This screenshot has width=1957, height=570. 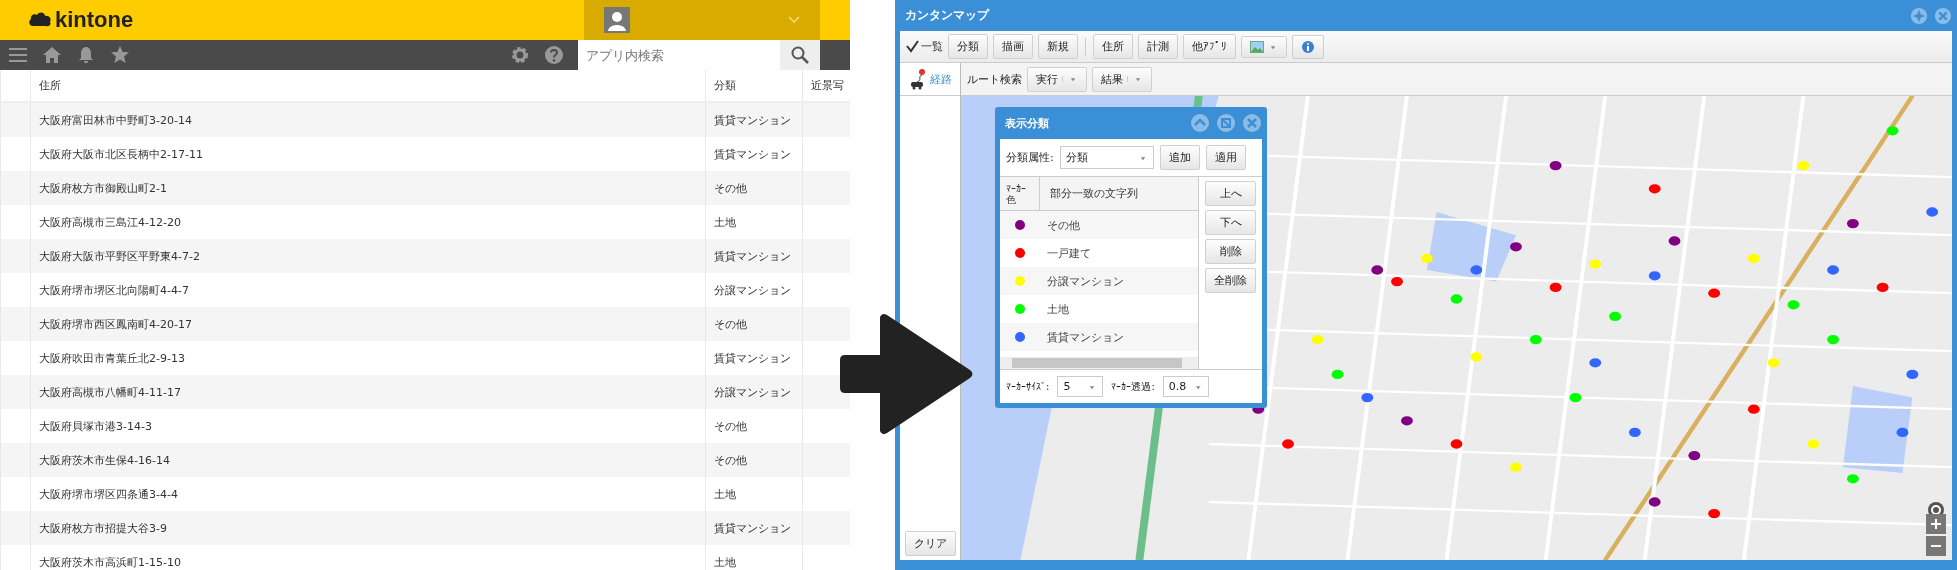 I want to click on category-label: 一戸建て, so click(x=1069, y=253).